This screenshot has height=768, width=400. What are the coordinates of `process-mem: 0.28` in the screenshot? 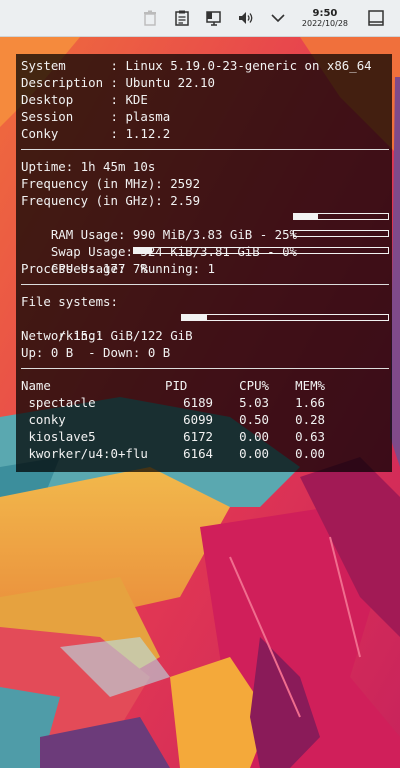 It's located at (310, 419).